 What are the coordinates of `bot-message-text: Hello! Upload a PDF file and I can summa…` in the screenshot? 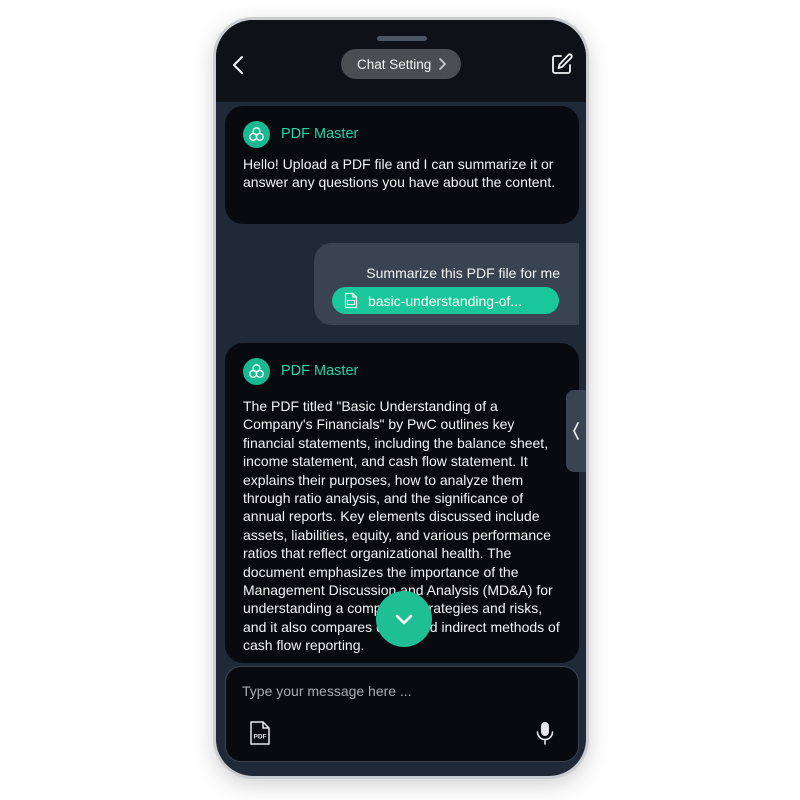 It's located at (399, 173).